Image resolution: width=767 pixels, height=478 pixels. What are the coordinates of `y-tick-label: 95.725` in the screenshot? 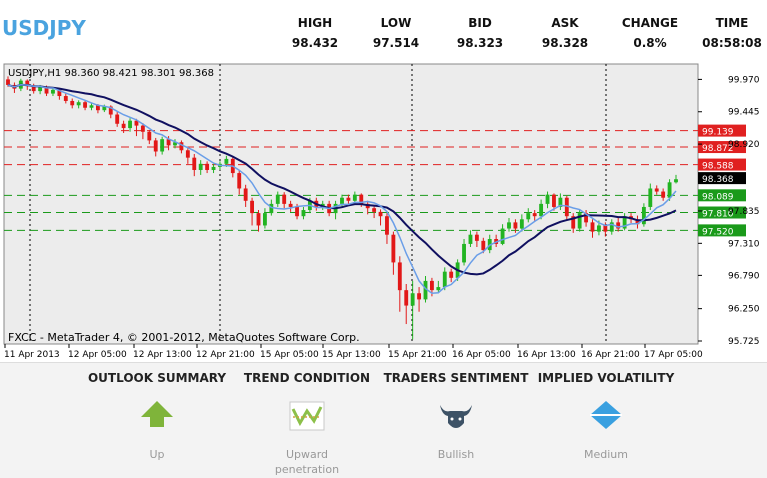 It's located at (744, 342).